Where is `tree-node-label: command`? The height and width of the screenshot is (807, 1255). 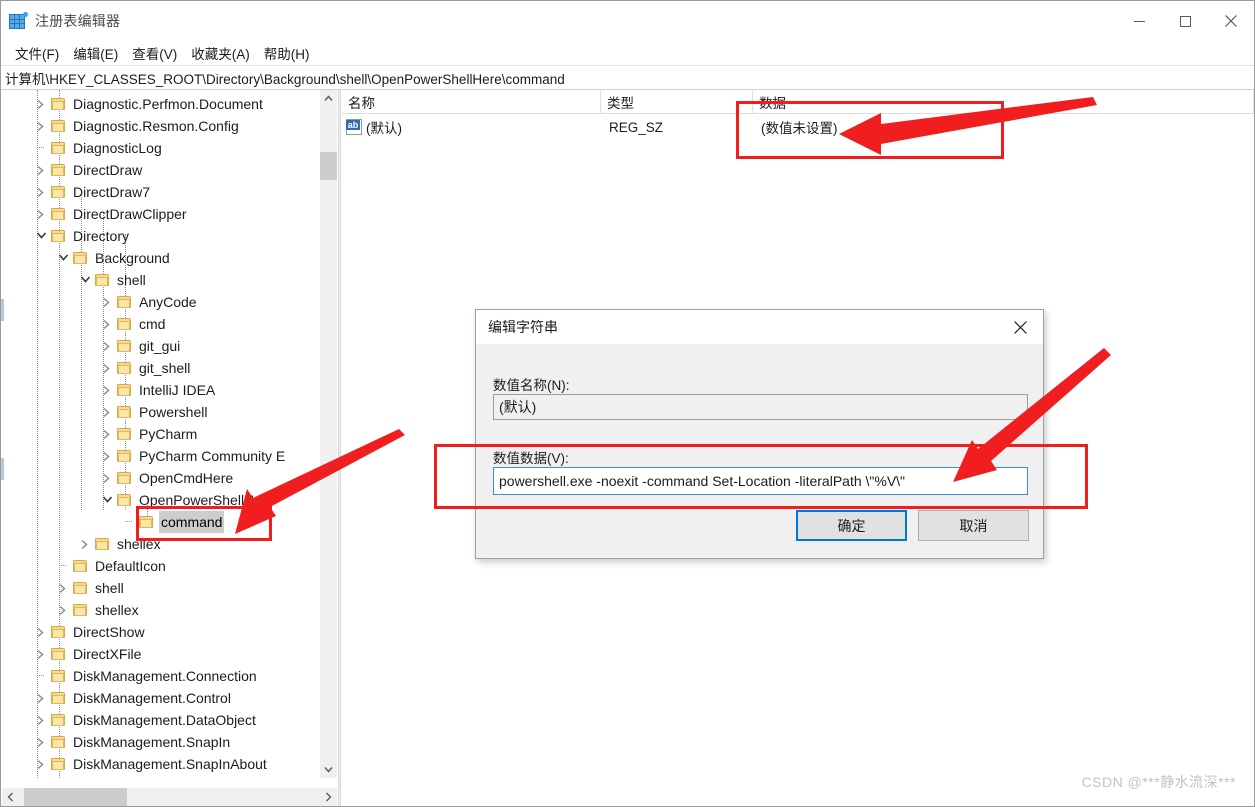
tree-node-label: command is located at coordinates (192, 522).